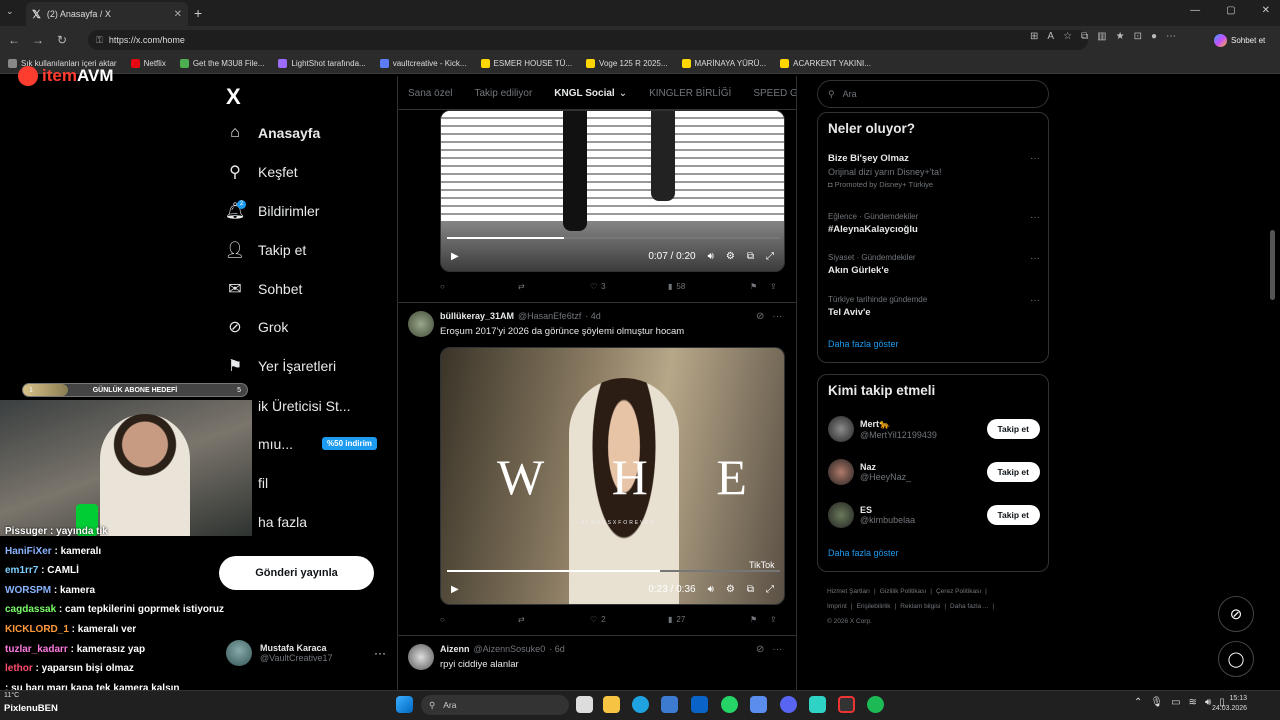  I want to click on share-icon: ⇪, so click(773, 619).